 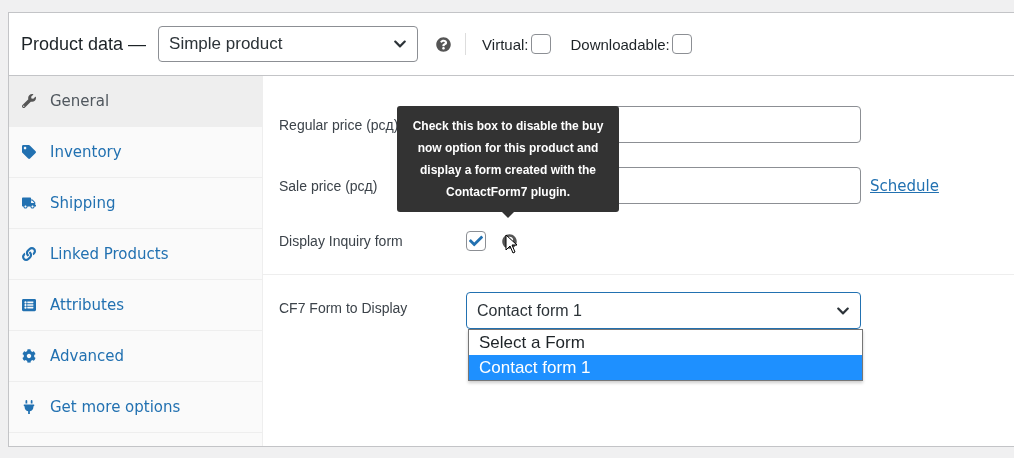 What do you see at coordinates (663, 310) in the screenshot?
I see `form-select: Contact form 1` at bounding box center [663, 310].